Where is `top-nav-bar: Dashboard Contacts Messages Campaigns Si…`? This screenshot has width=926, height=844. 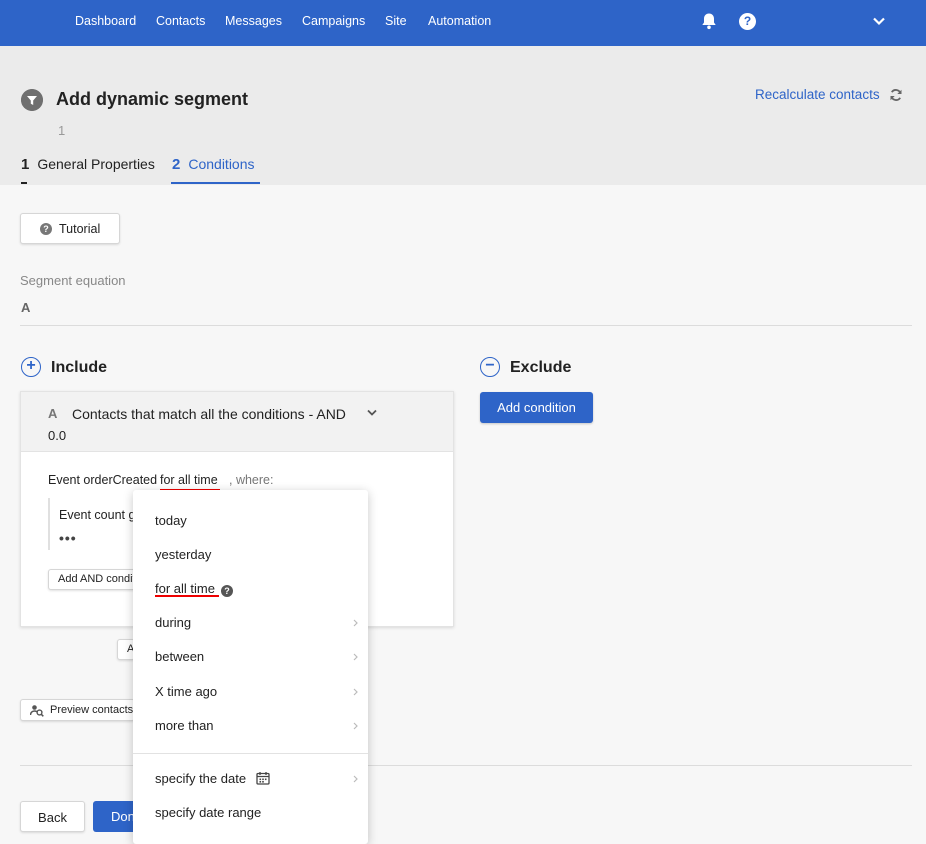
top-nav-bar: Dashboard Contacts Messages Campaigns Si… is located at coordinates (463, 23).